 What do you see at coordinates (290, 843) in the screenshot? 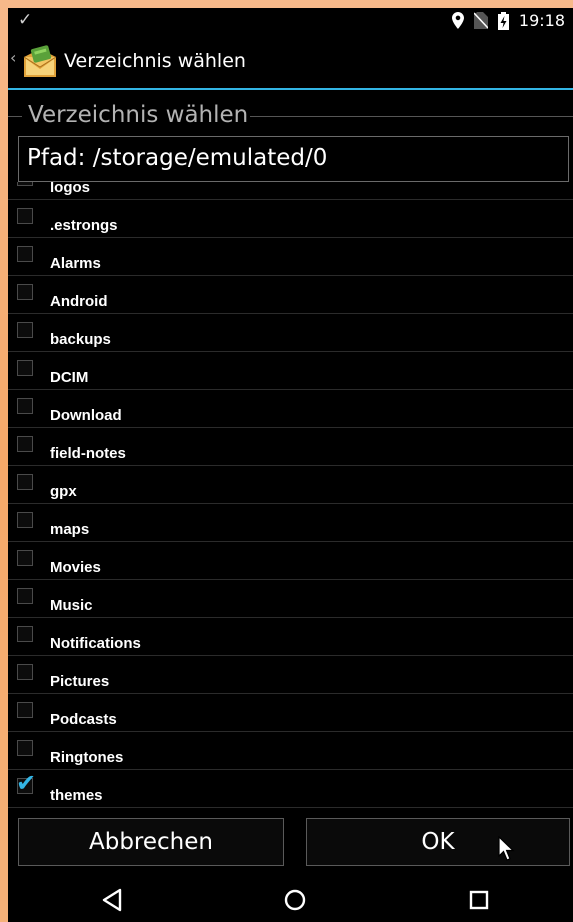
I see `dialog-buttons: Abbrechen OK` at bounding box center [290, 843].